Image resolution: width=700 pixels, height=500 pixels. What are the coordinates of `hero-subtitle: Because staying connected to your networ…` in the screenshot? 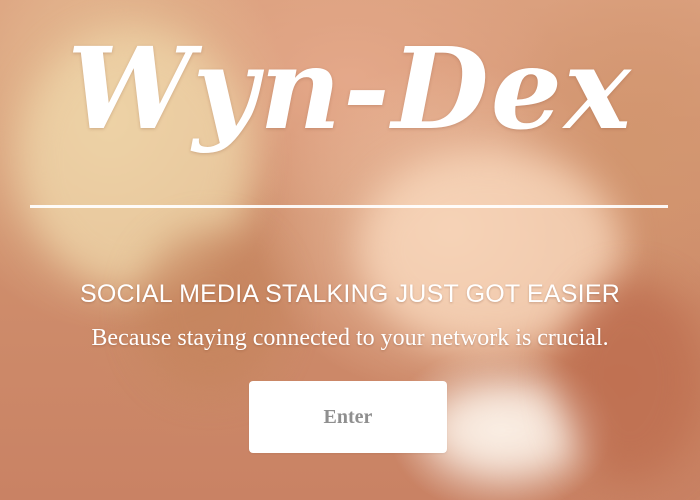 It's located at (350, 338).